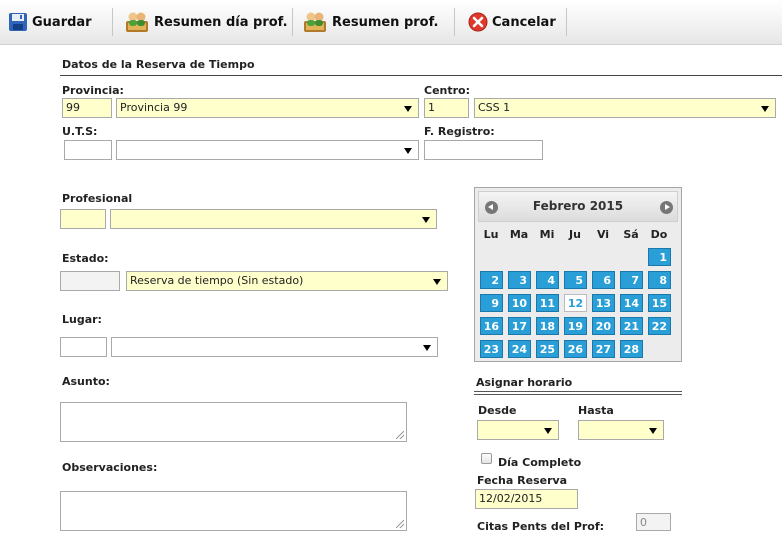 This screenshot has width=782, height=533. Describe the element at coordinates (233, 511) in the screenshot. I see `observaciones-textarea` at that location.